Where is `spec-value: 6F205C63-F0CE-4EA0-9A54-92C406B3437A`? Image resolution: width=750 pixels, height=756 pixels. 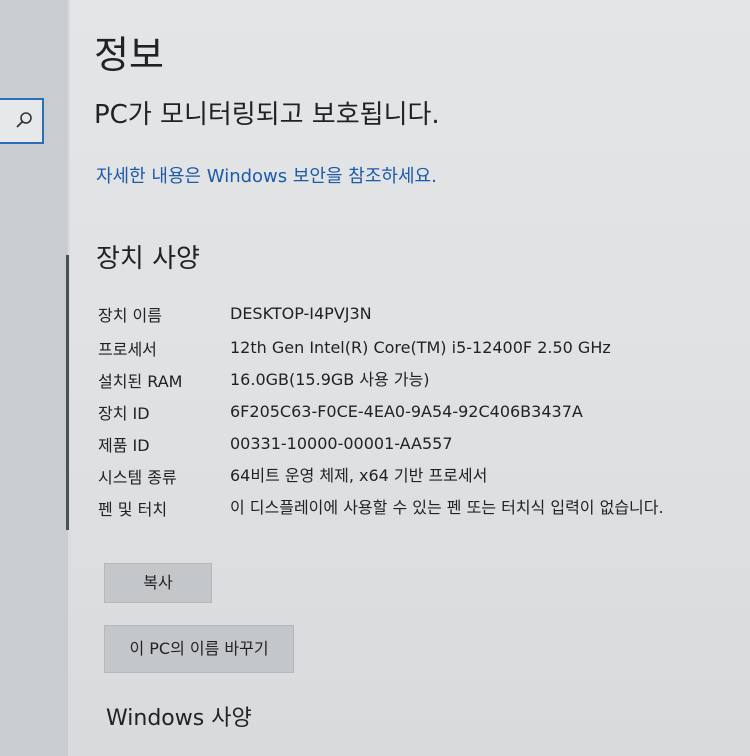 spec-value: 6F205C63-F0CE-4EA0-9A54-92C406B3437A is located at coordinates (406, 411).